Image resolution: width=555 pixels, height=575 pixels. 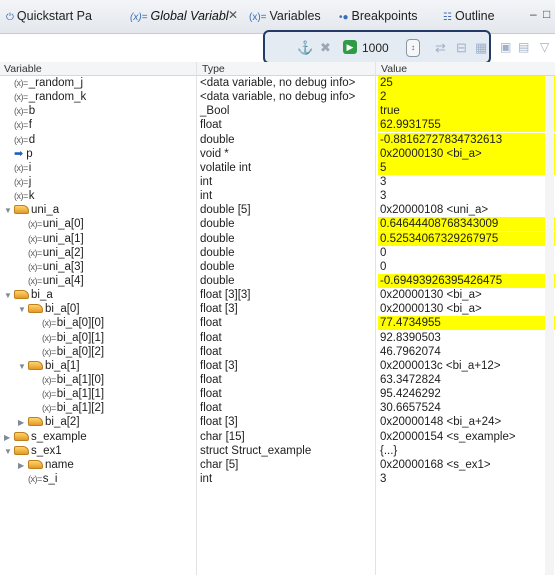 What do you see at coordinates (179, 16) in the screenshot?
I see `tab-global-variables: (x)= Global Variabl` at bounding box center [179, 16].